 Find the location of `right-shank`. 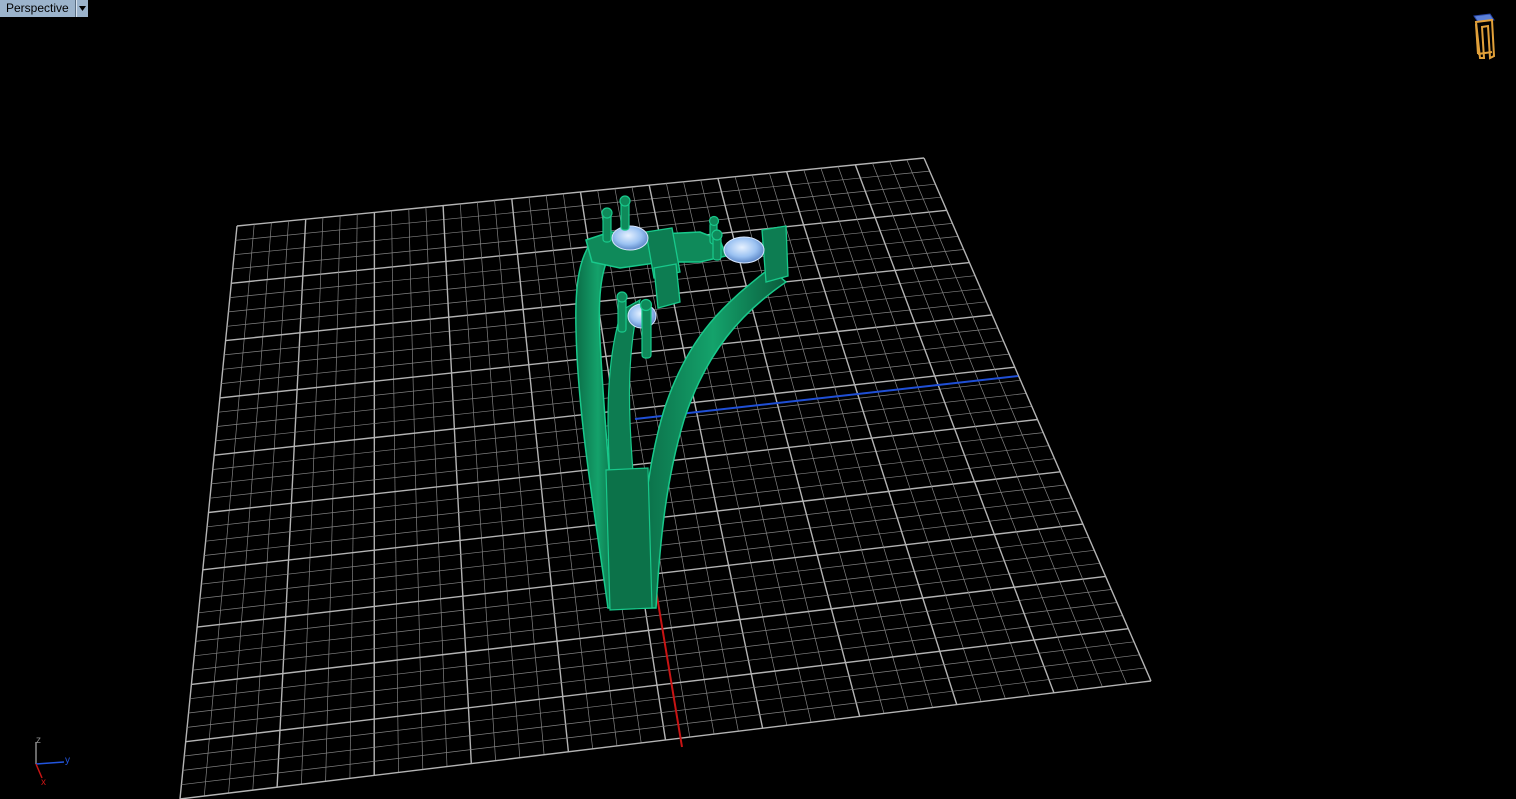

right-shank is located at coordinates (713, 438).